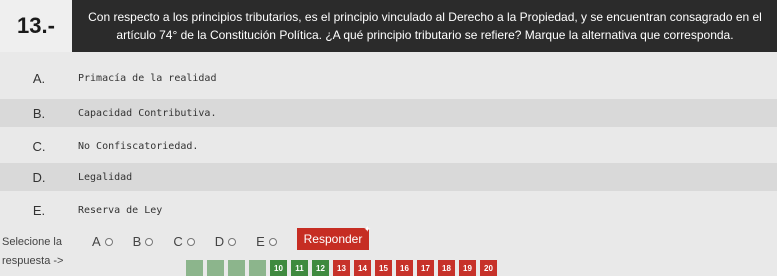  I want to click on radio-a-label: A, so click(96, 241).